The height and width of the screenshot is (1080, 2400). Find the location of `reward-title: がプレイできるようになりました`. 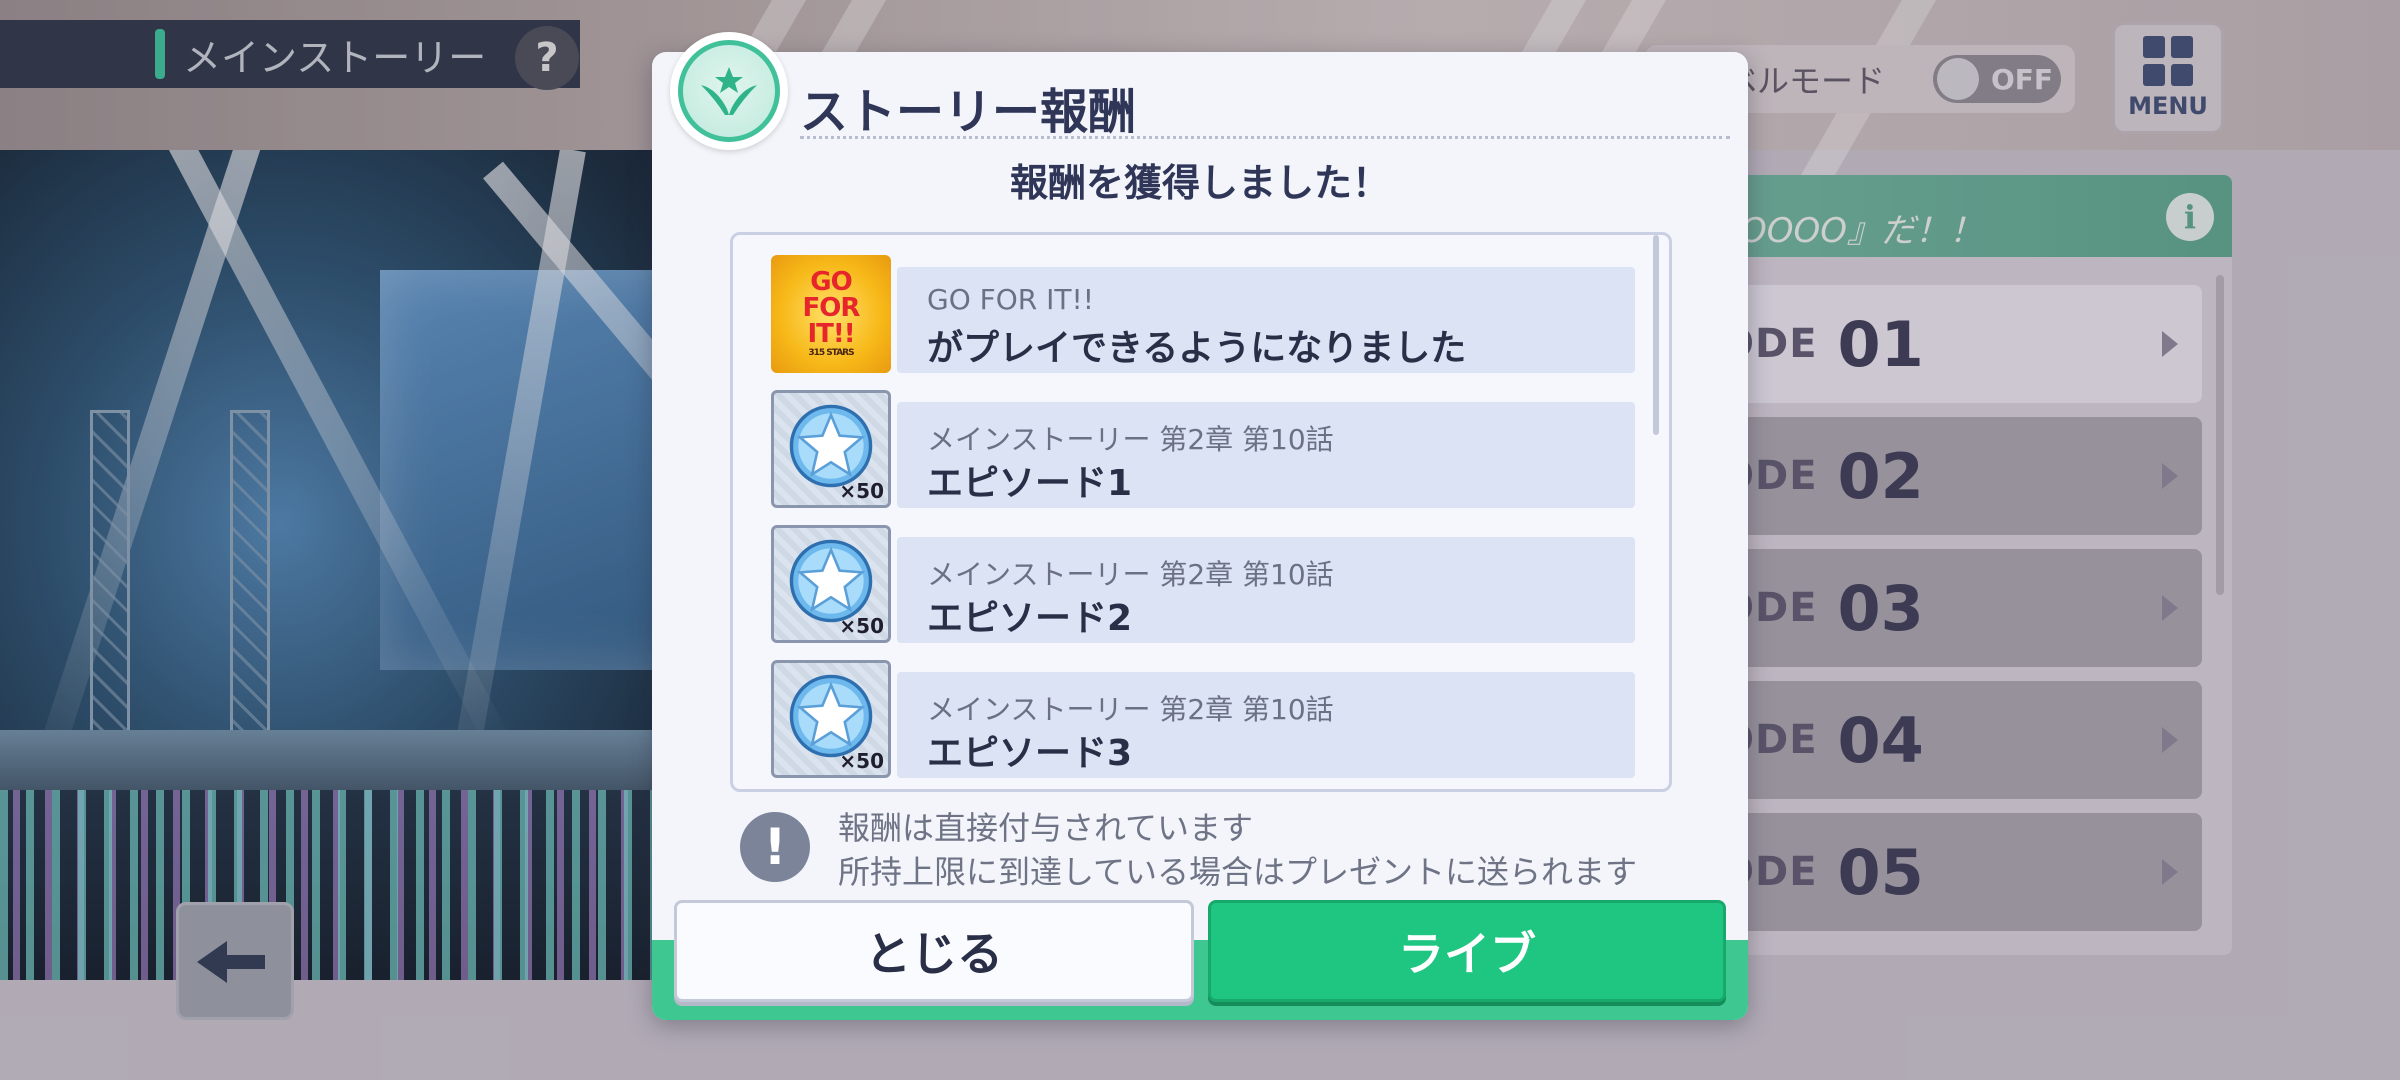

reward-title: がプレイできるようになりました is located at coordinates (1197, 348).